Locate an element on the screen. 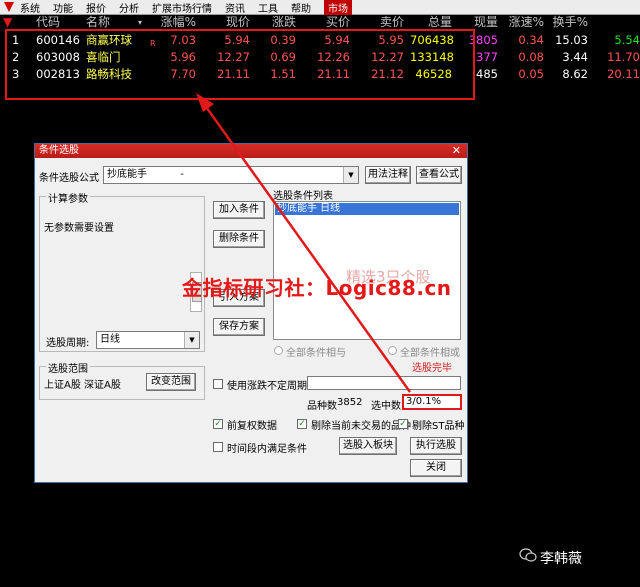 Image resolution: width=640 pixels, height=587 pixels. dialog-title: 条件选股 is located at coordinates (59, 150).